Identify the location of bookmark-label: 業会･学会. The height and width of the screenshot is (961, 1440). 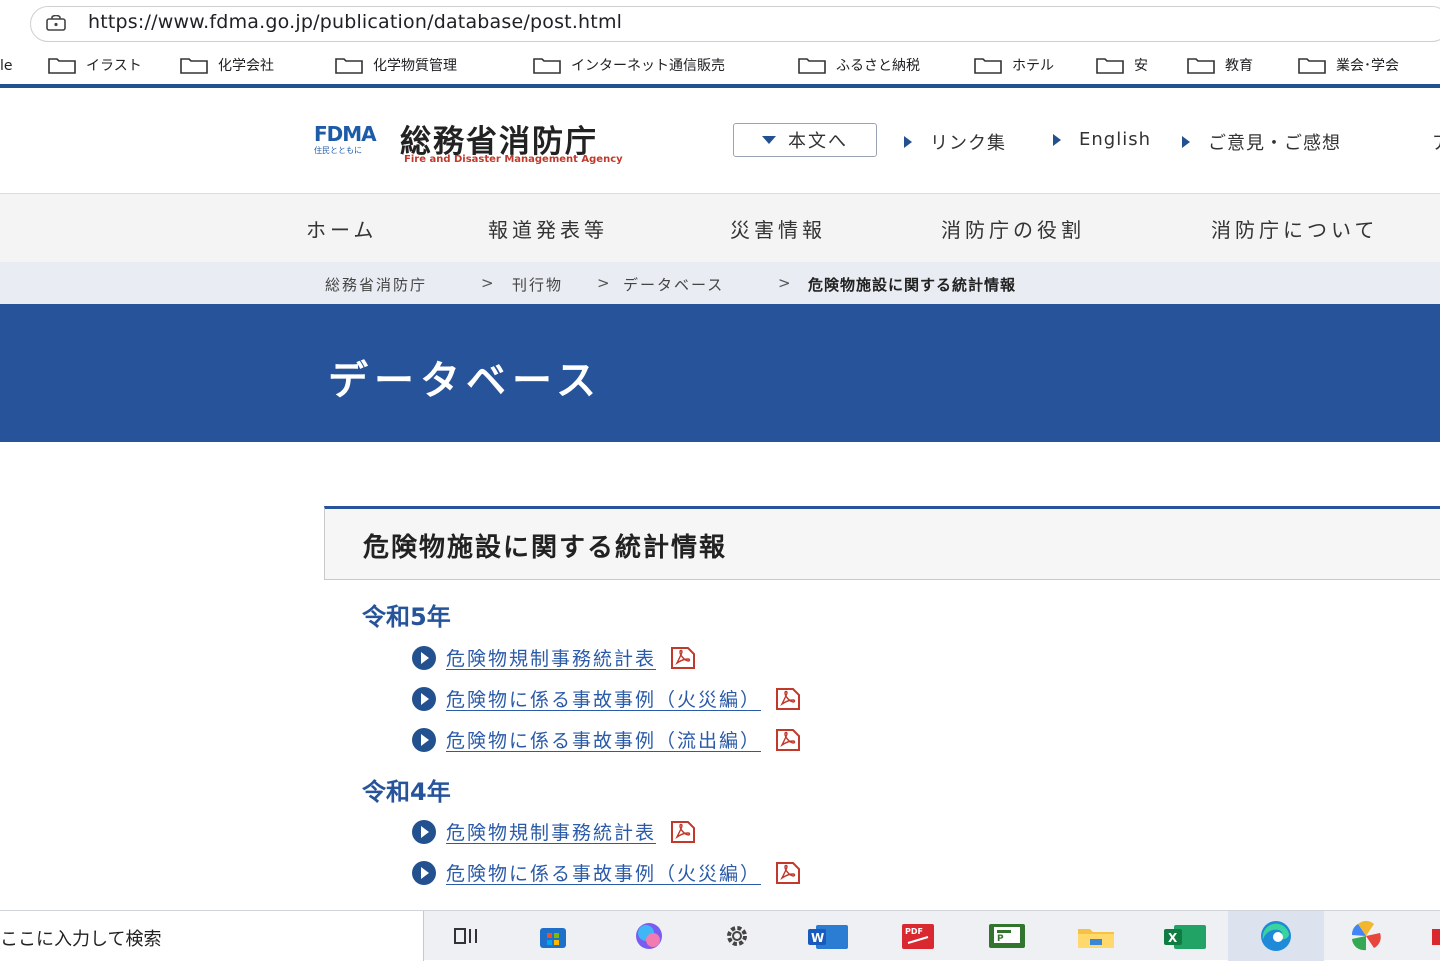
(1367, 66).